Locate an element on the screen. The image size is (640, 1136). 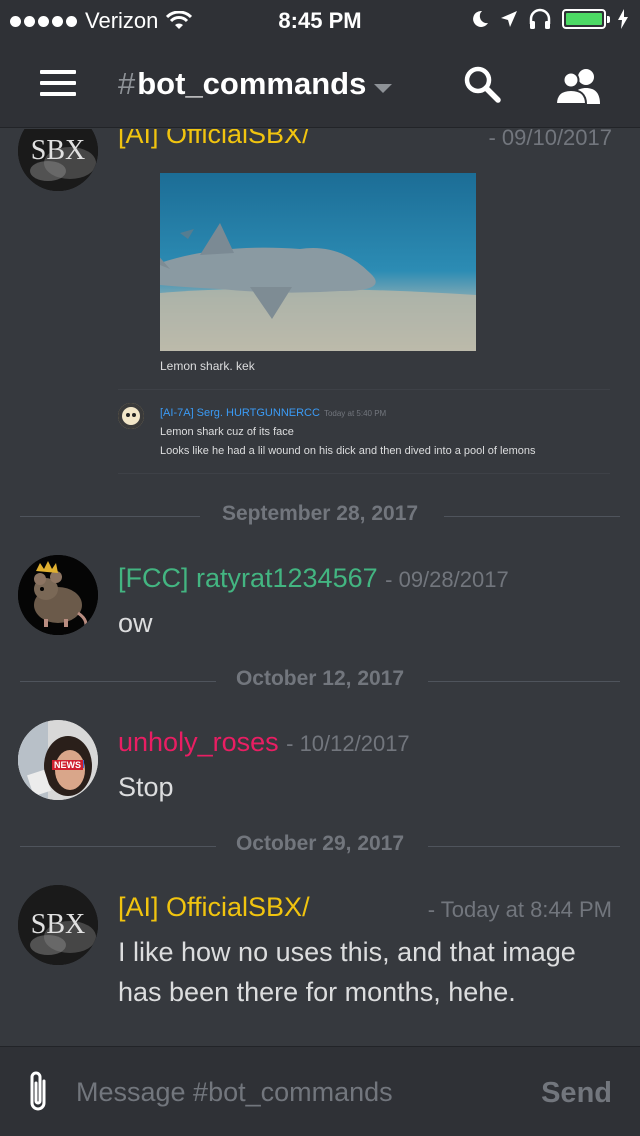
message-timestamp: - 10/12/2017 is located at coordinates (348, 743).